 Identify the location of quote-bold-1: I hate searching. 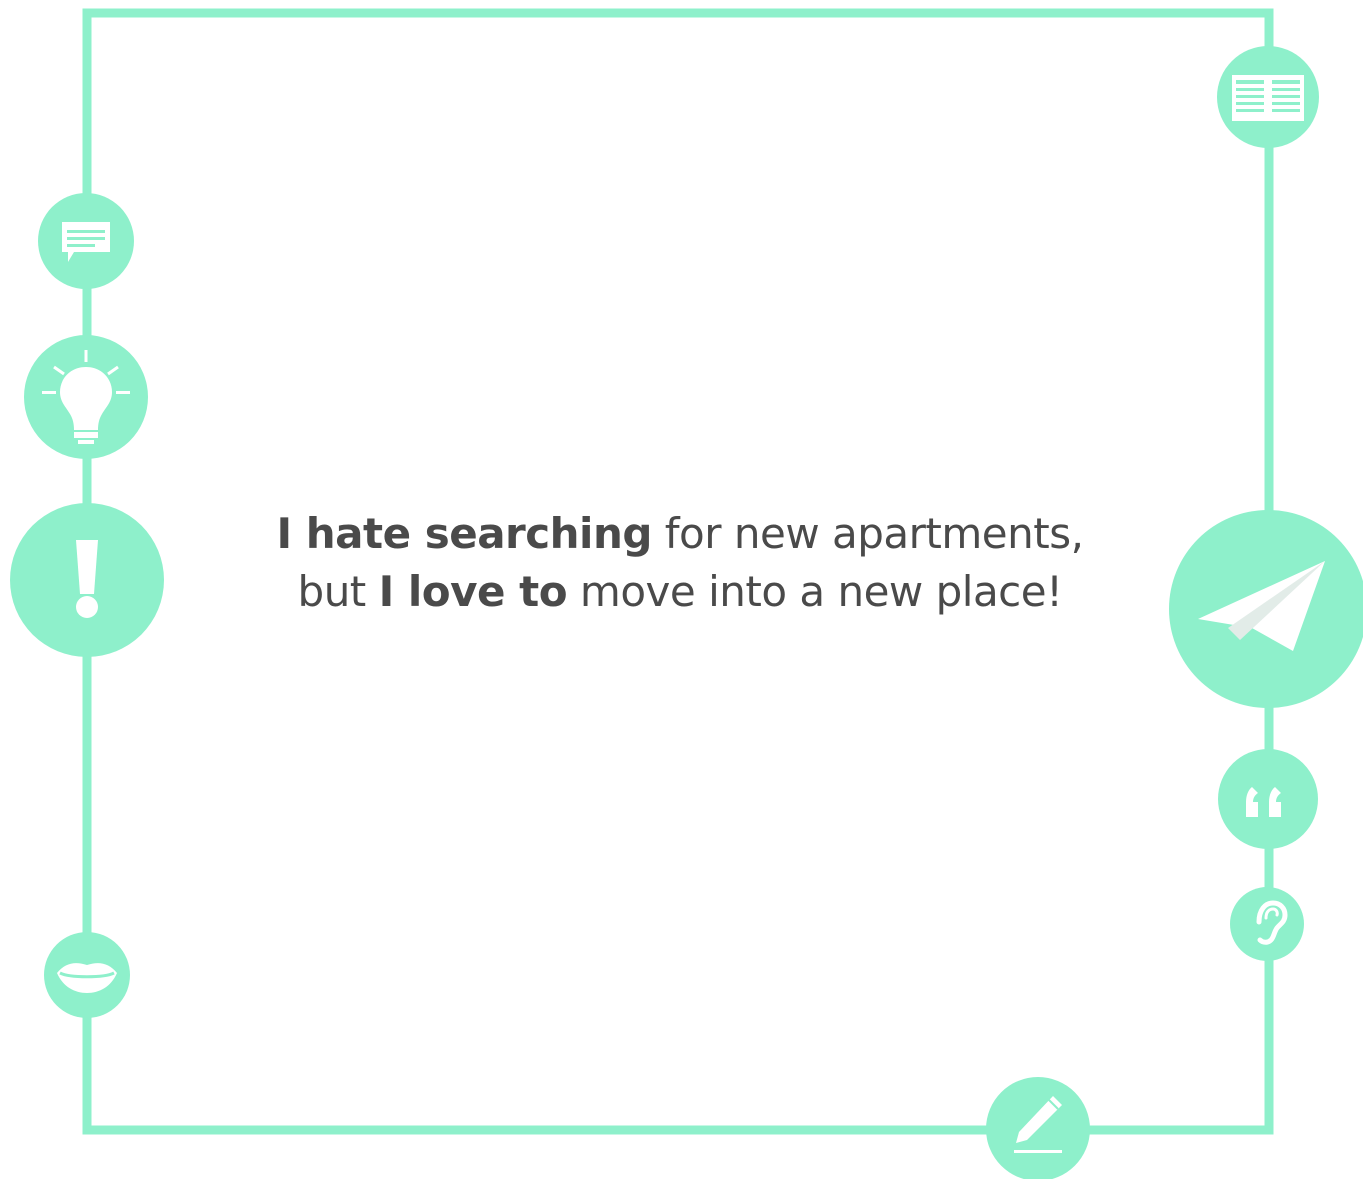
(464, 533).